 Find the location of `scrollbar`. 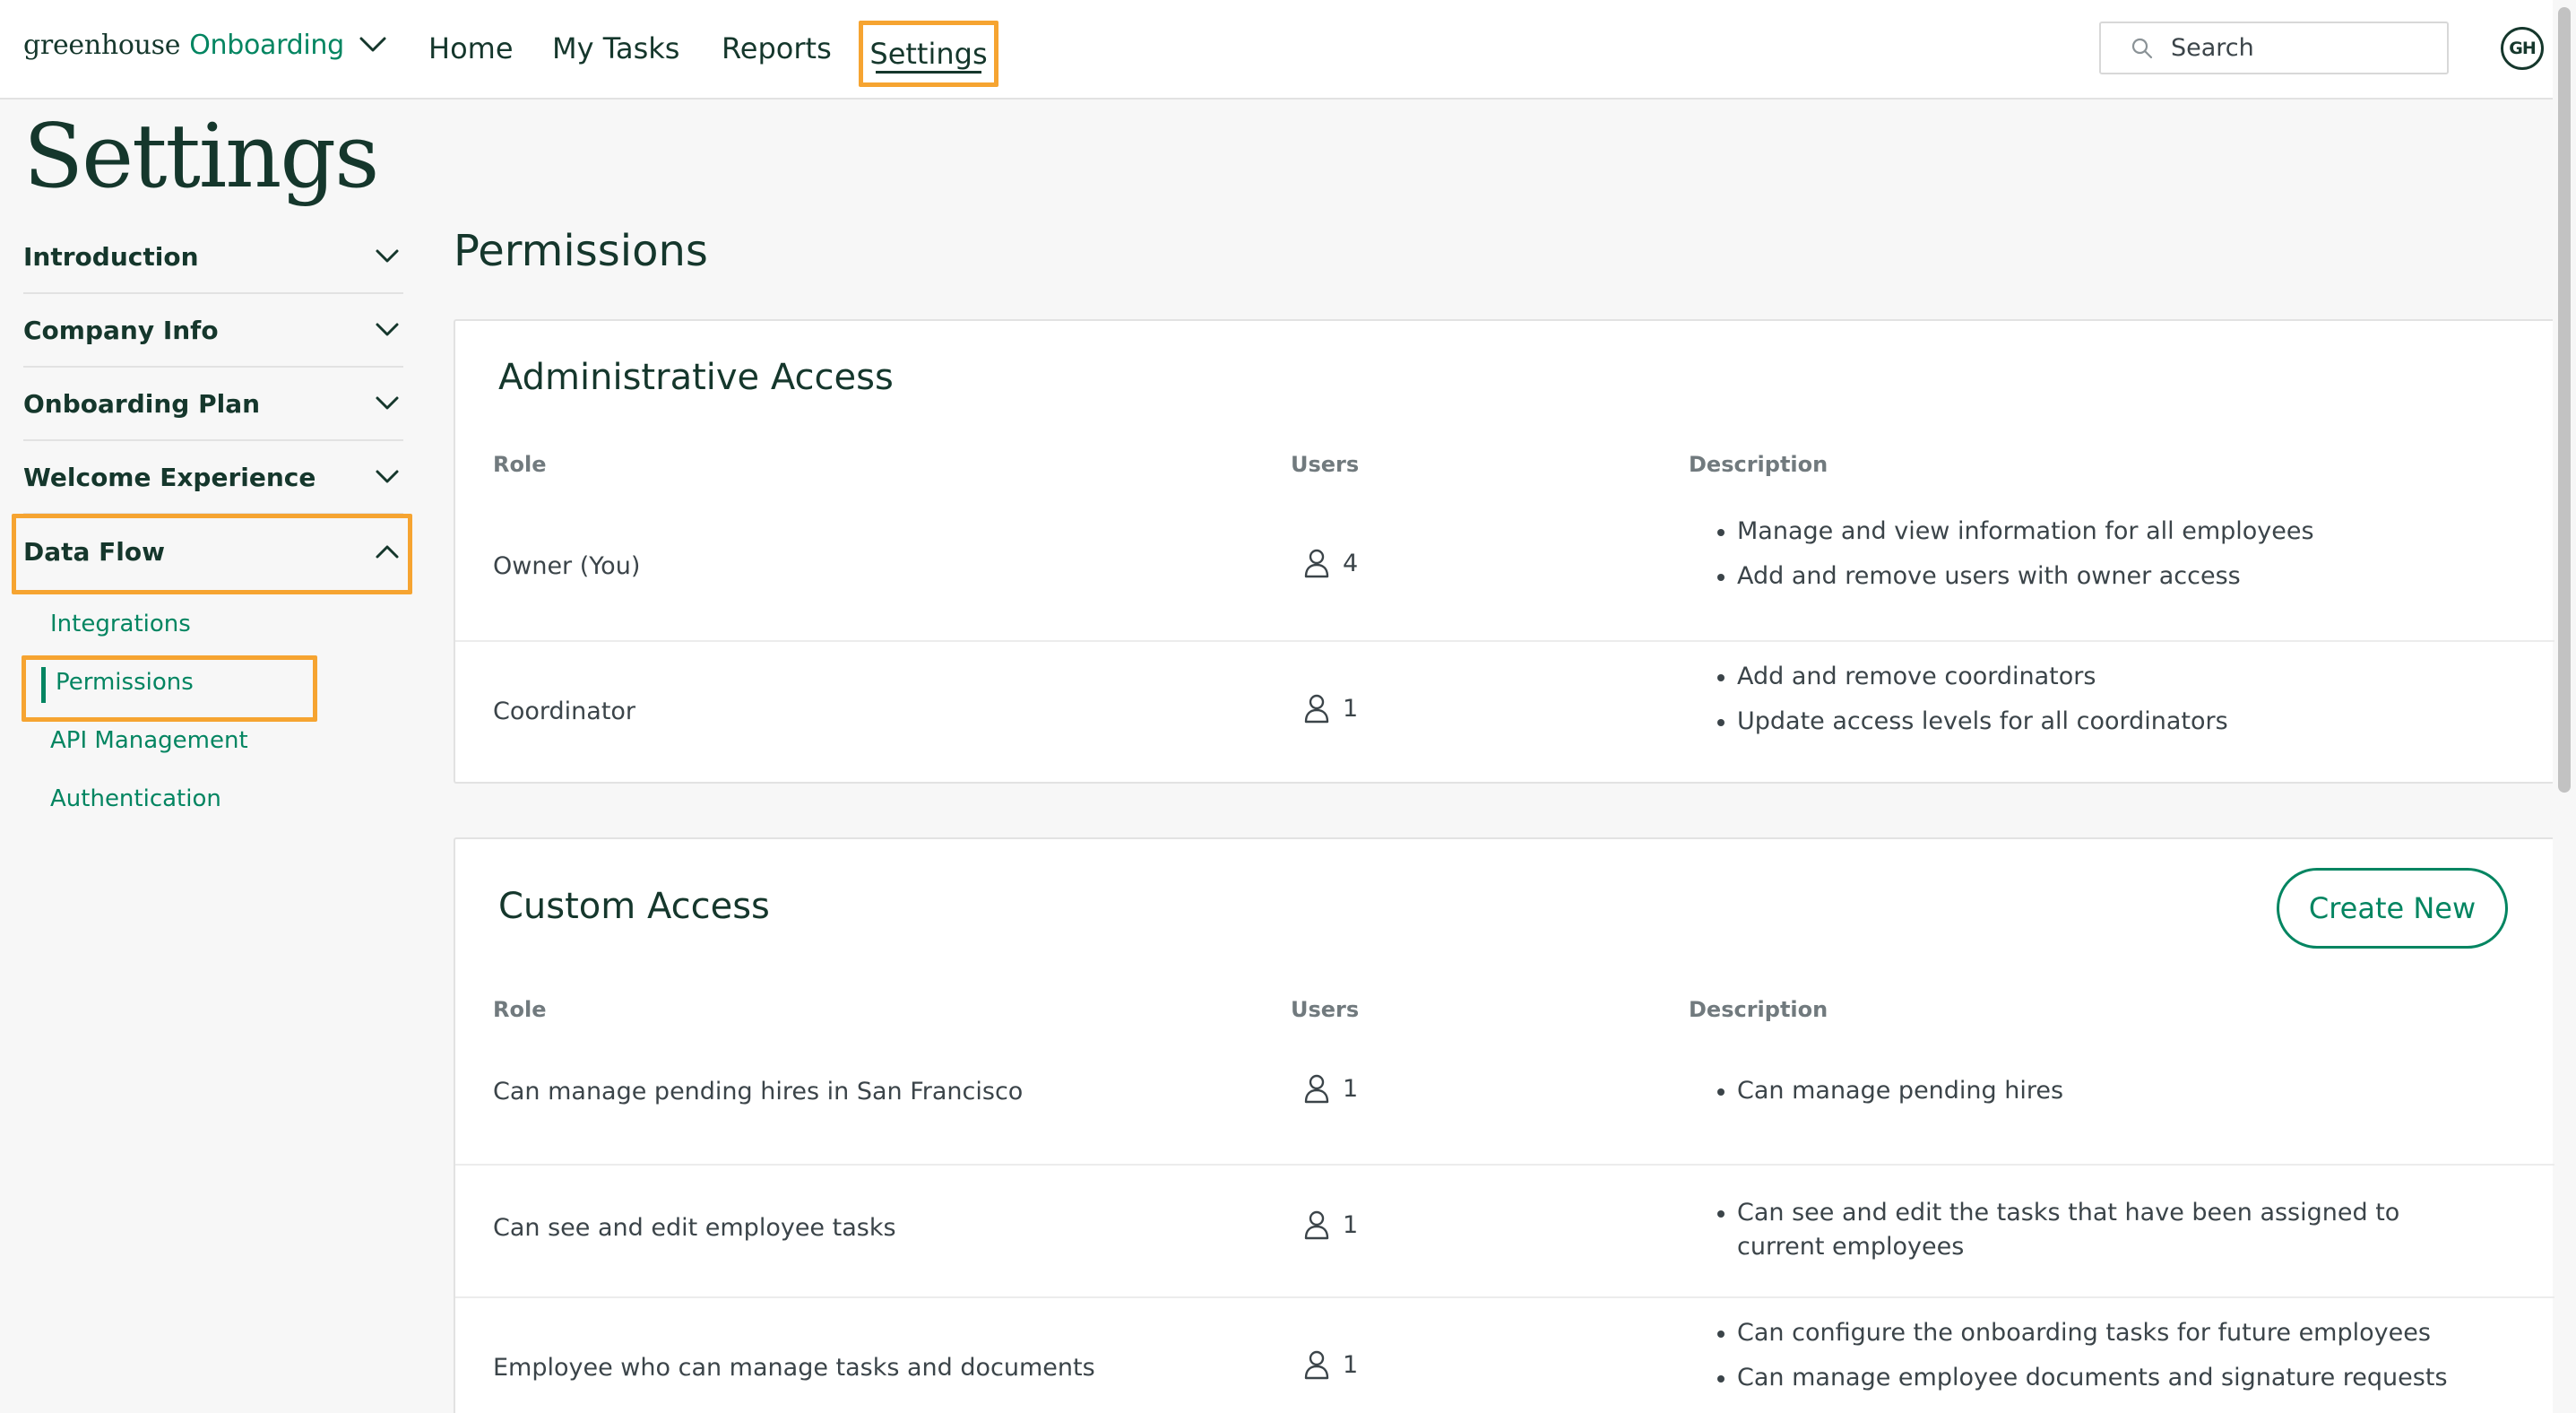

scrollbar is located at coordinates (2564, 706).